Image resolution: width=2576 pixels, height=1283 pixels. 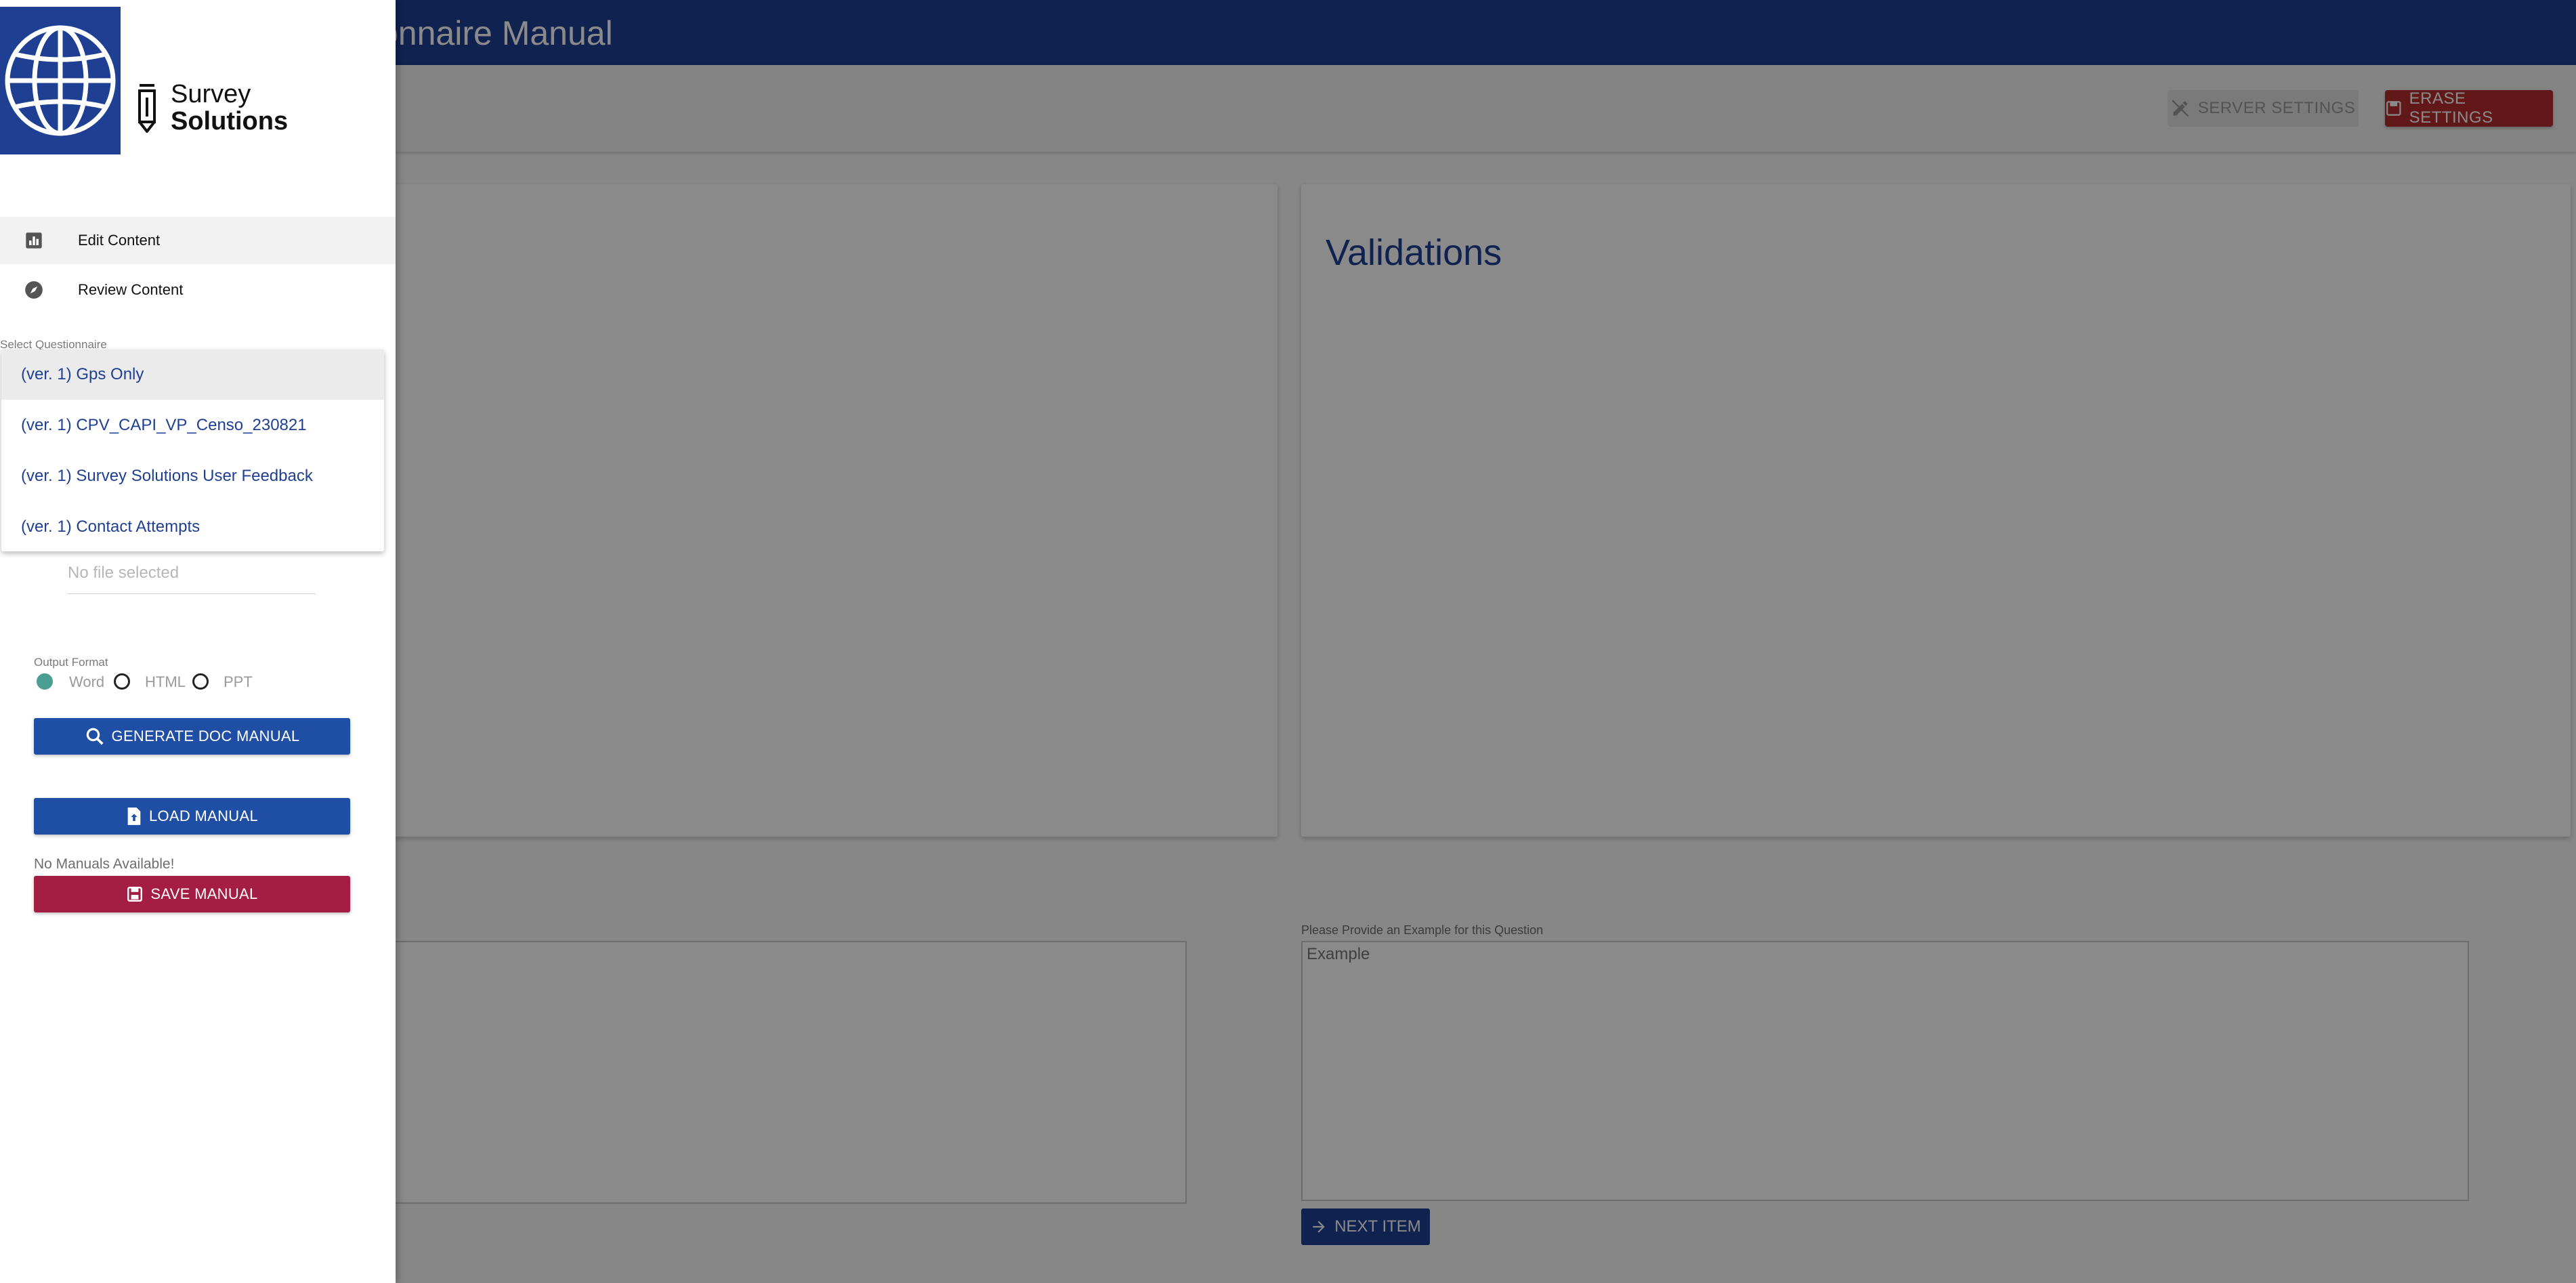 What do you see at coordinates (205, 736) in the screenshot?
I see `generate-doc-manual-label: GENERATE DOC MANUAL` at bounding box center [205, 736].